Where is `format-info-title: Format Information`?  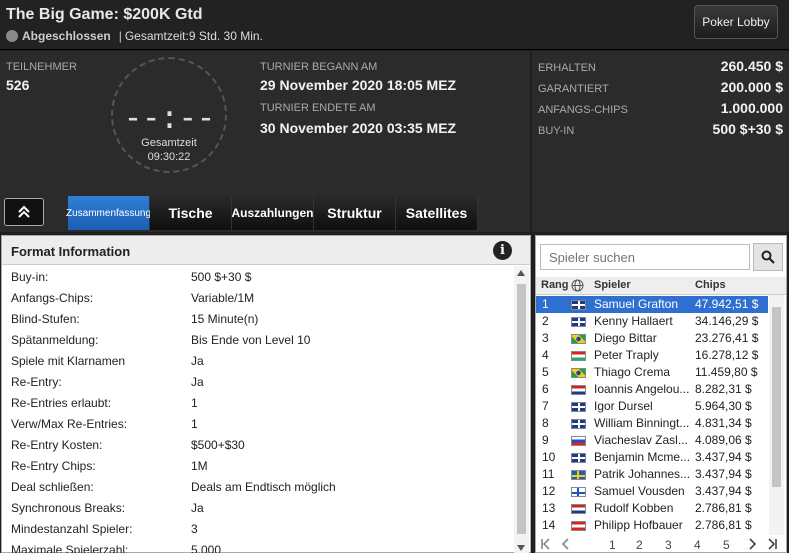
format-info-title: Format Information is located at coordinates (71, 251).